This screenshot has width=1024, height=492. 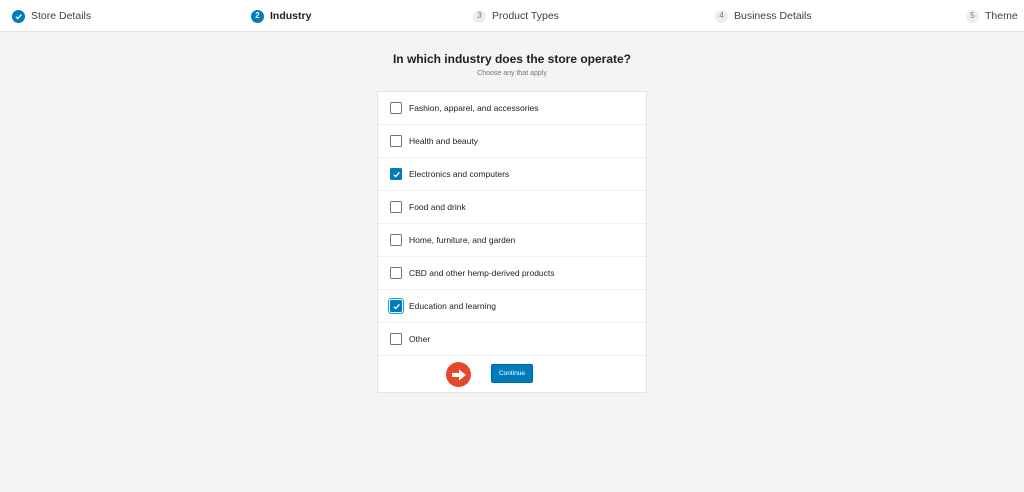 I want to click on step-number: 5, so click(x=972, y=16).